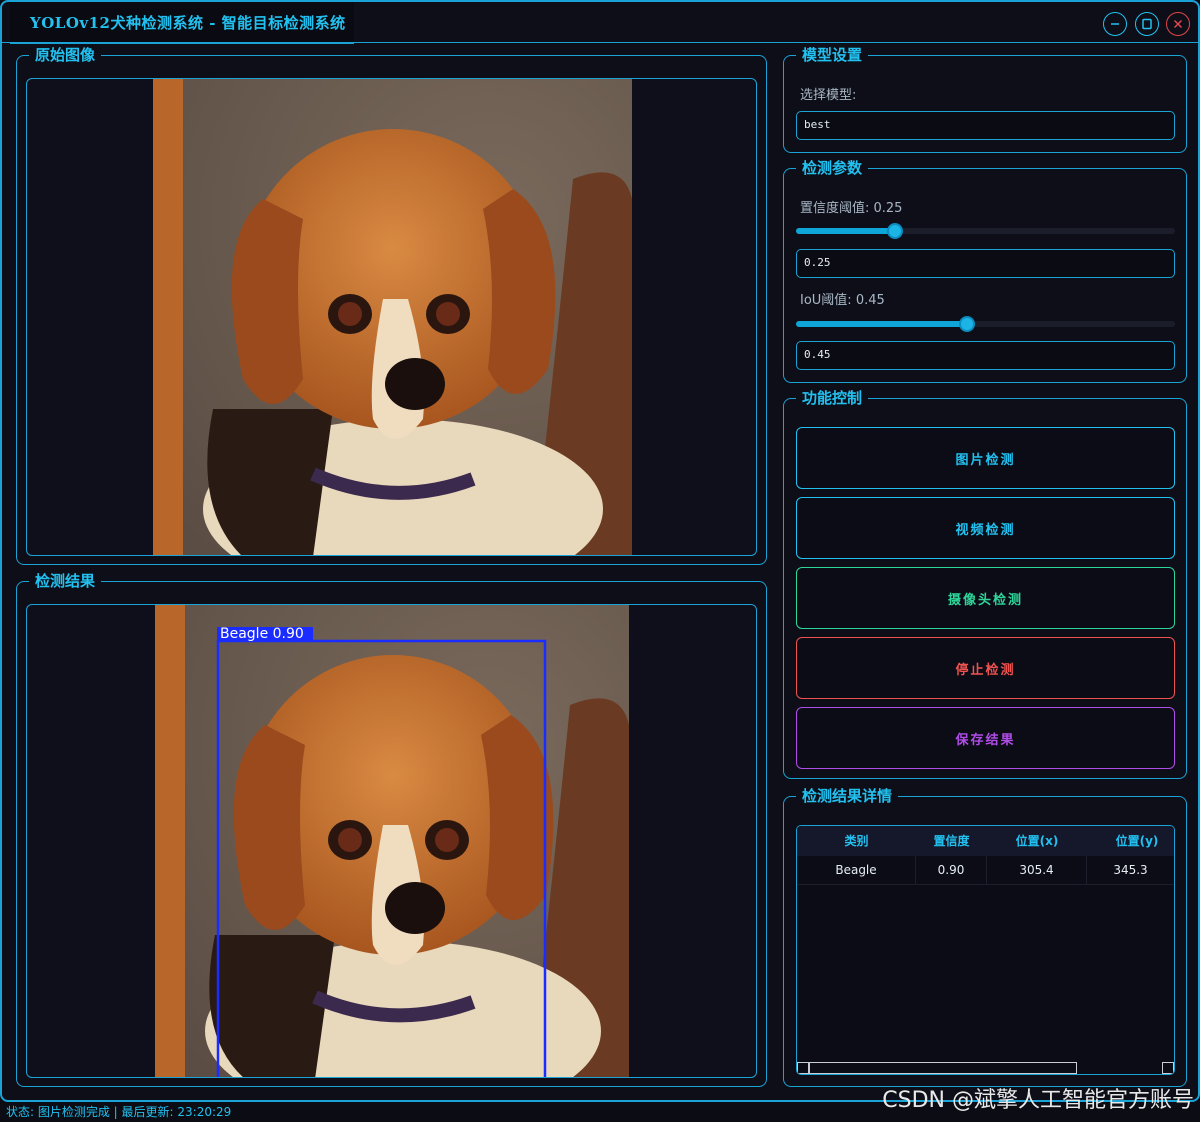 Image resolution: width=1200 pixels, height=1122 pixels. Describe the element at coordinates (600, 23) in the screenshot. I see `title-bar: YOLOv12犬种检测系统 - 智能目标检测系统` at that location.